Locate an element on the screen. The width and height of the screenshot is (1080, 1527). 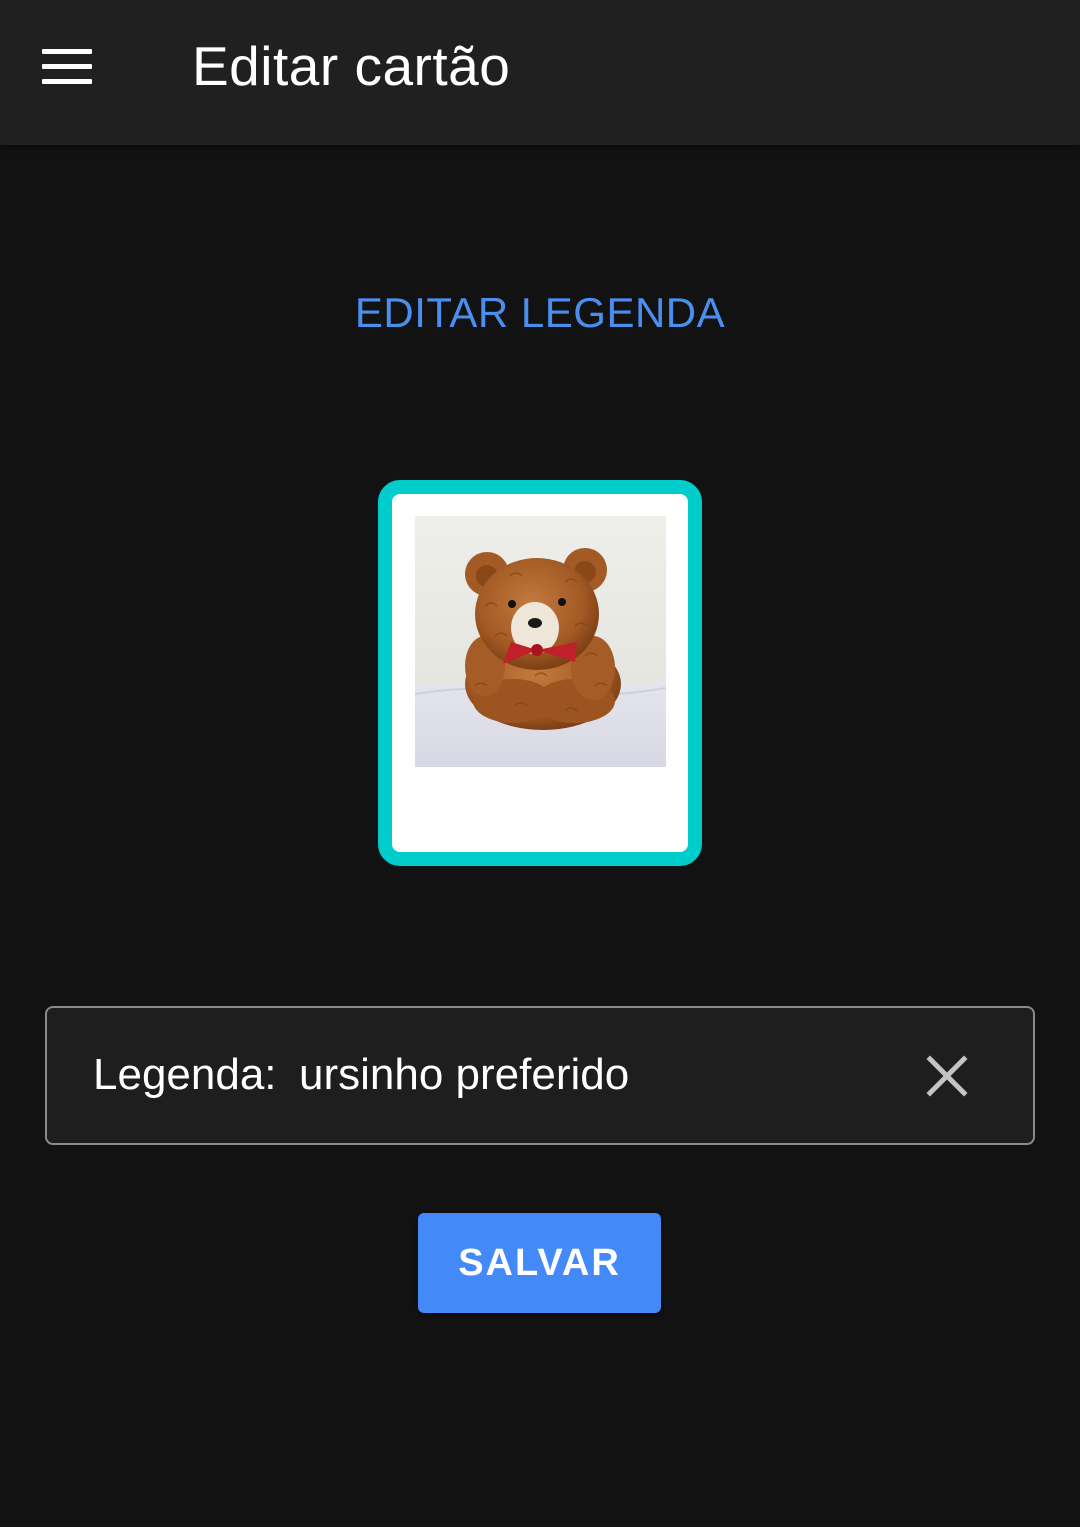
app-bar: Editar cartão is located at coordinates (540, 72).